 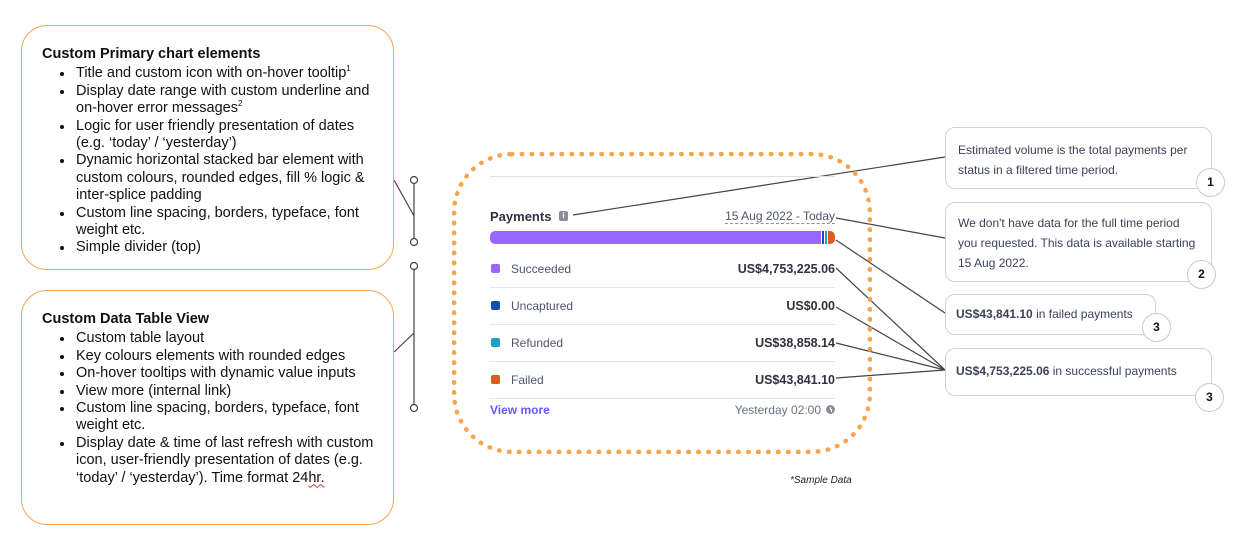 What do you see at coordinates (1210, 182) in the screenshot?
I see `badge-1: 1` at bounding box center [1210, 182].